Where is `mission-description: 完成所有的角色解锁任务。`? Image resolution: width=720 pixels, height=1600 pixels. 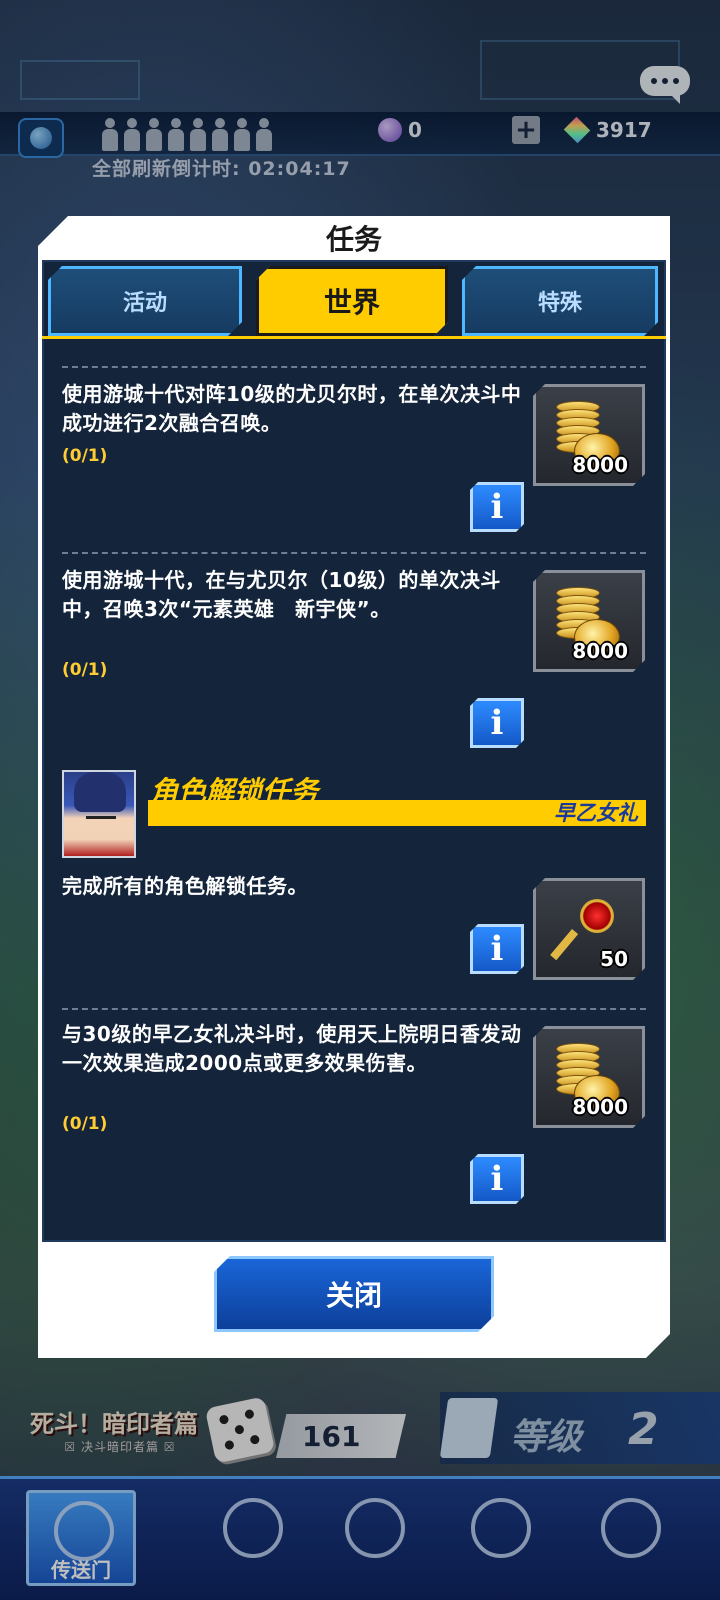
mission-description: 完成所有的角色解锁任务。 is located at coordinates (185, 886).